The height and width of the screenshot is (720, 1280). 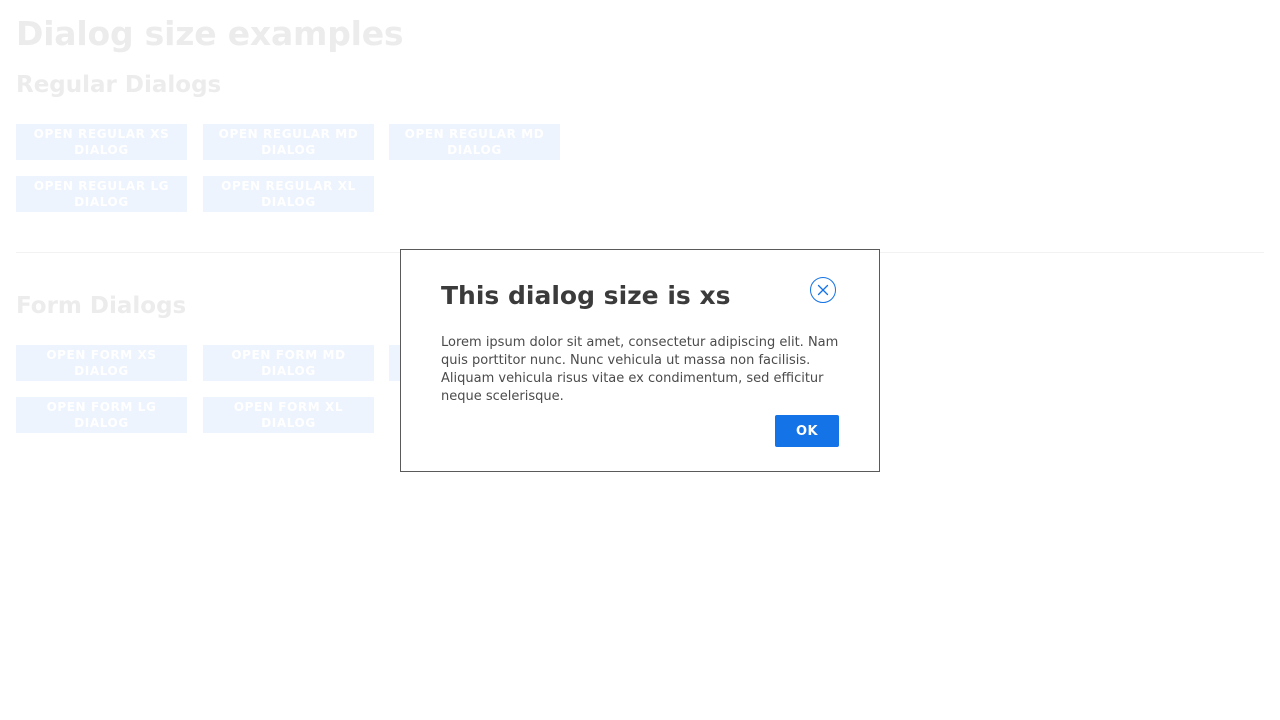 I want to click on form-dialogs-heading: Form Dialogs, so click(x=101, y=306).